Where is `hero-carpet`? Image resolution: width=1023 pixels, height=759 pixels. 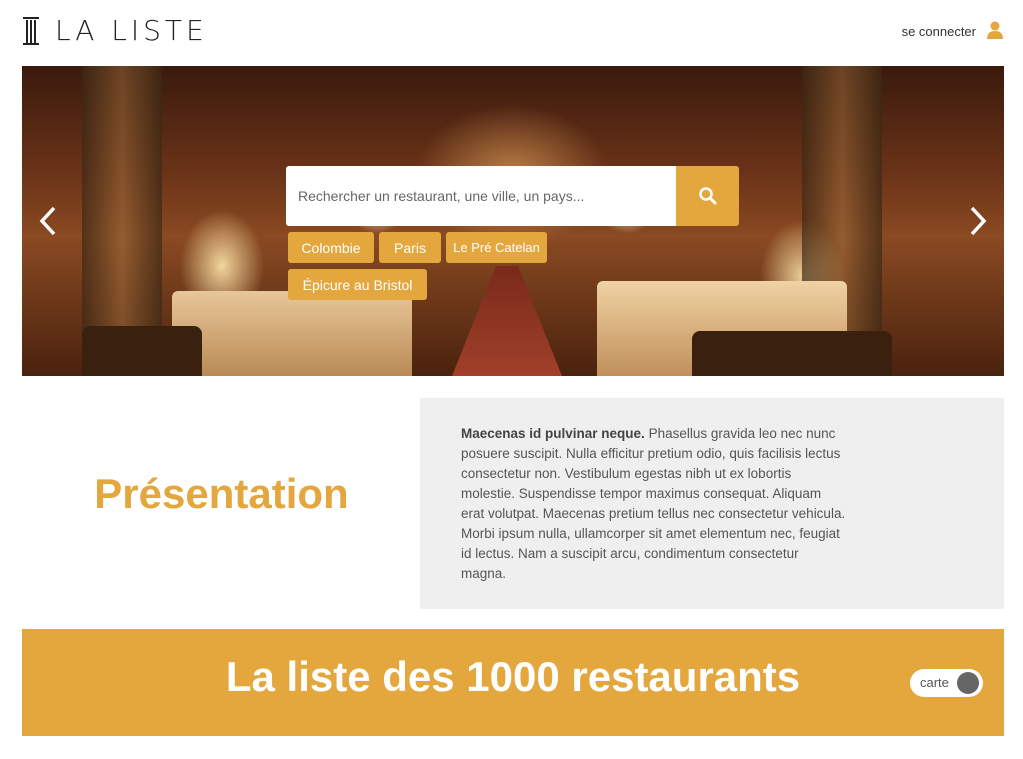 hero-carpet is located at coordinates (507, 321).